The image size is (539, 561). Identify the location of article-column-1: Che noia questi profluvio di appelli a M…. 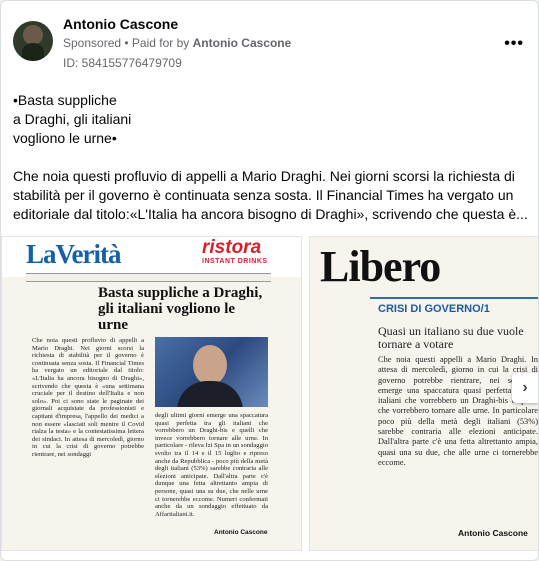
(88, 397).